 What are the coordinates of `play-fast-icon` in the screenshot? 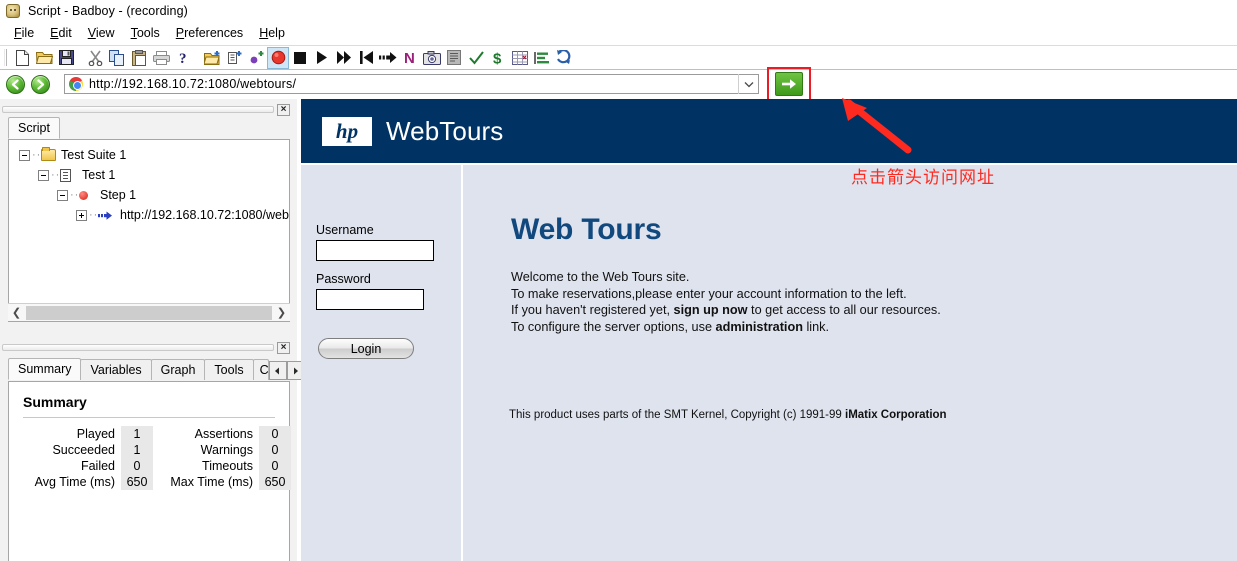 It's located at (344, 58).